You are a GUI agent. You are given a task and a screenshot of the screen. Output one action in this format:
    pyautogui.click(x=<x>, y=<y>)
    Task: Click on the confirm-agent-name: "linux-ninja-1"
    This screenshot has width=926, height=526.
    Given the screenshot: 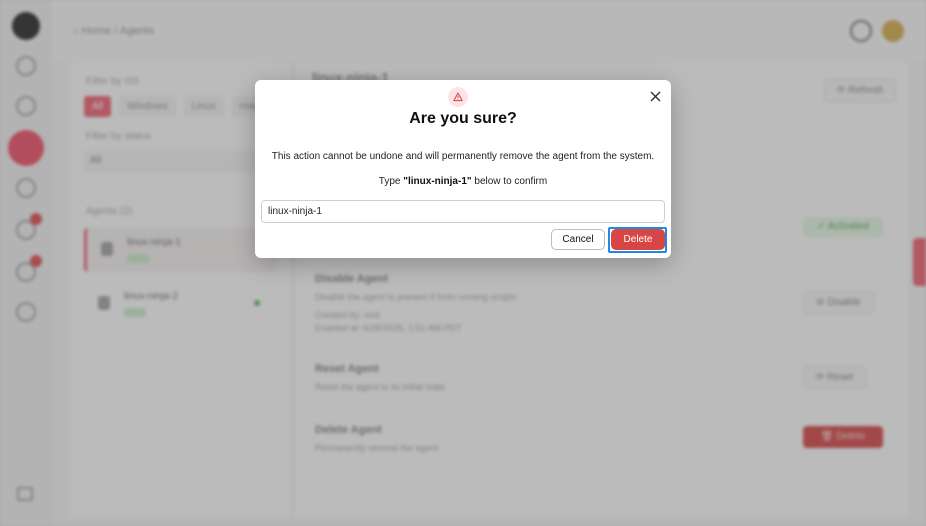 What is the action you would take?
    pyautogui.click(x=437, y=181)
    